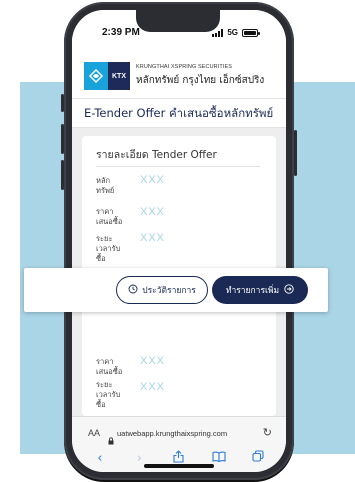 Image resolution: width=355 pixels, height=482 pixels. What do you see at coordinates (232, 32) in the screenshot?
I see `network-label: 5G` at bounding box center [232, 32].